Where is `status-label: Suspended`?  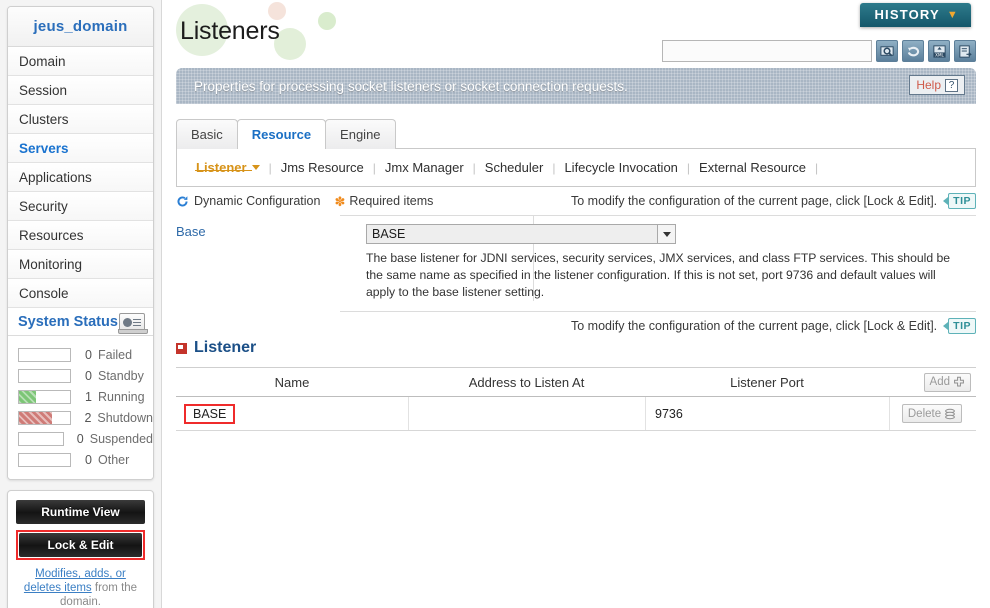 status-label: Suspended is located at coordinates (121, 438).